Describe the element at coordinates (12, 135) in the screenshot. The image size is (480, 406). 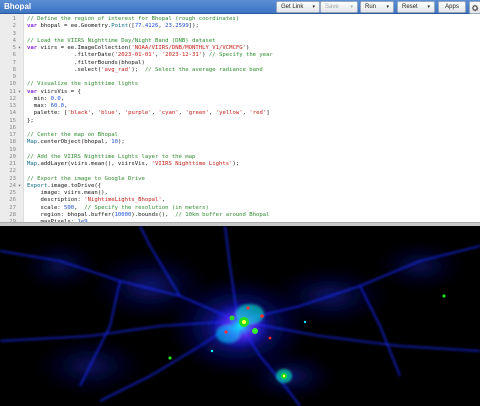
I see `line-number: 17` at that location.